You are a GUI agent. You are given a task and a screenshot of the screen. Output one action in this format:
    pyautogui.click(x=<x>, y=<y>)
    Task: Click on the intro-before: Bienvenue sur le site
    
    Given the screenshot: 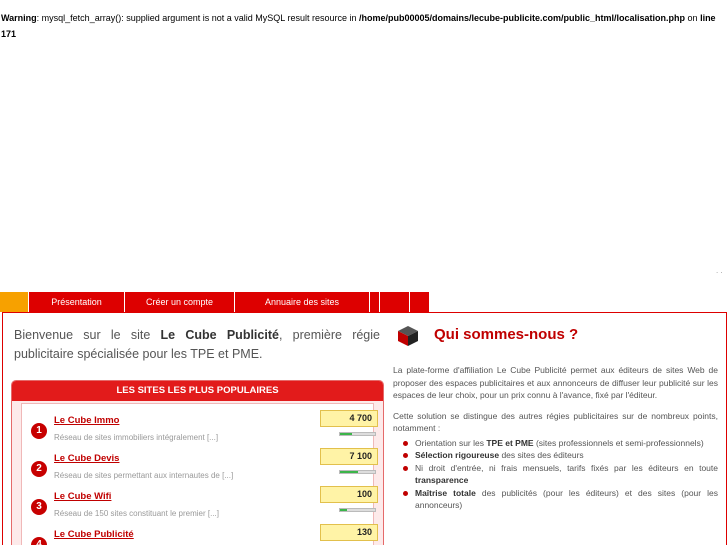 What is the action you would take?
    pyautogui.click(x=87, y=335)
    